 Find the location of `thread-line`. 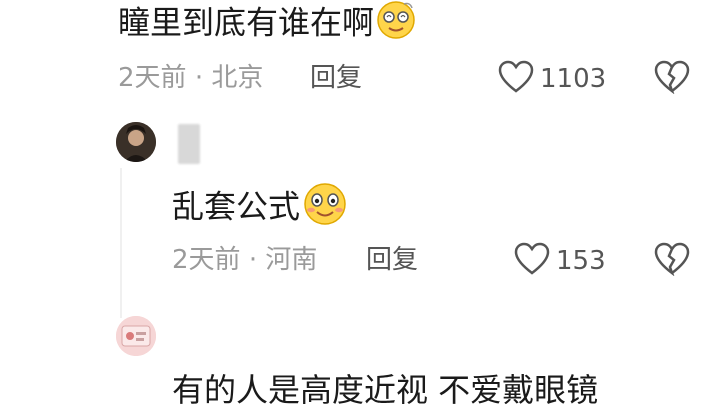

thread-line is located at coordinates (121, 243).